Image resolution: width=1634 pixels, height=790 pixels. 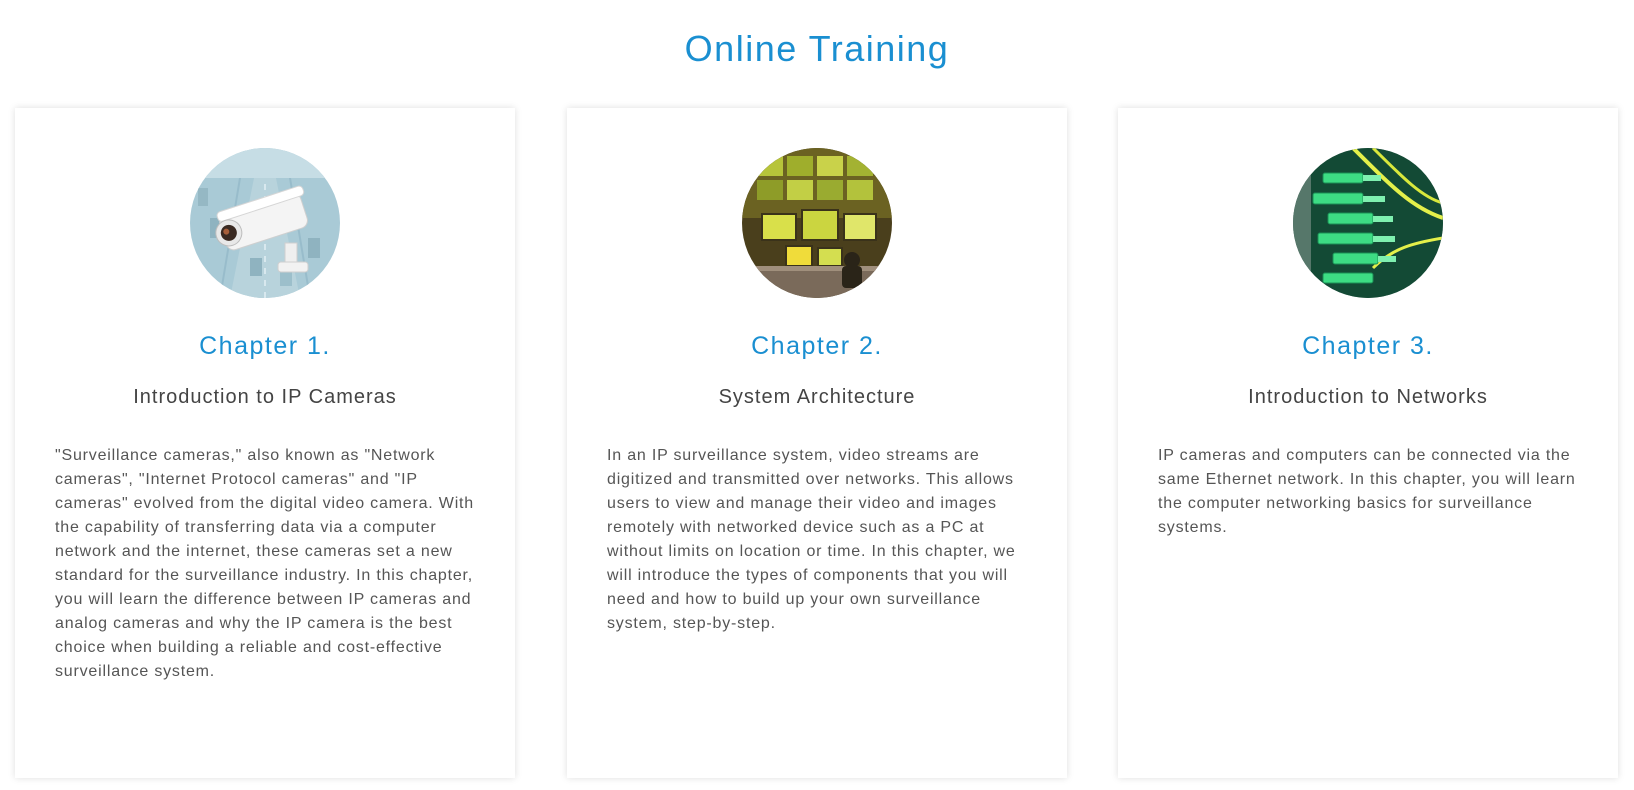 What do you see at coordinates (817, 223) in the screenshot?
I see `control-room-photo` at bounding box center [817, 223].